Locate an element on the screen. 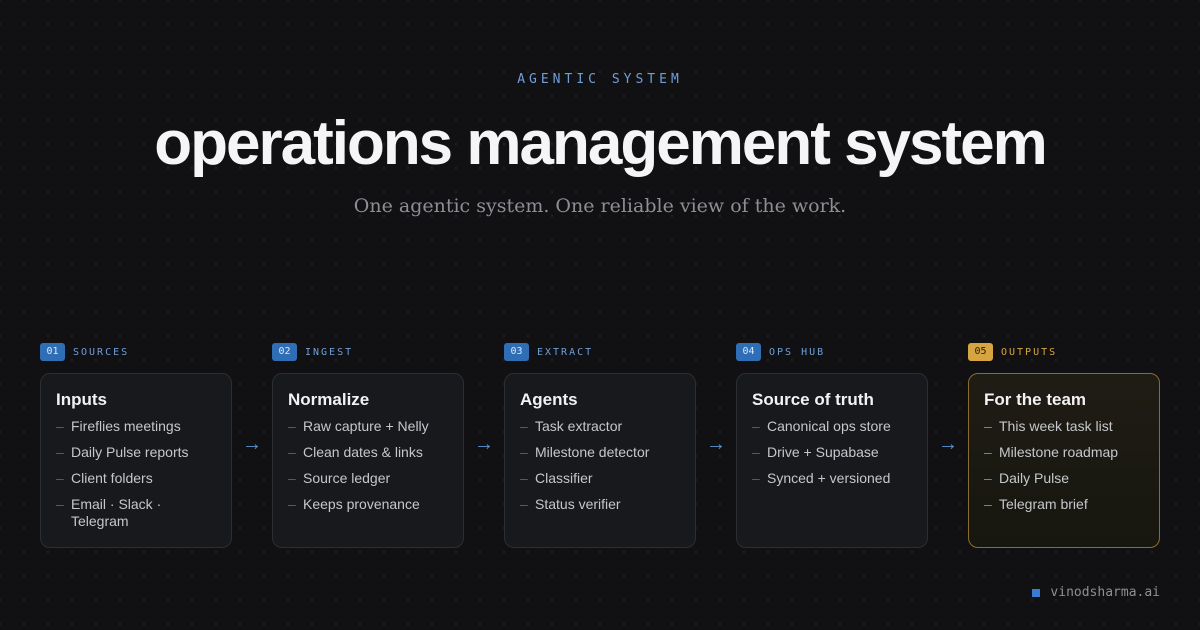 This screenshot has height=630, width=1200. stage-number-badge: 01 is located at coordinates (52, 352).